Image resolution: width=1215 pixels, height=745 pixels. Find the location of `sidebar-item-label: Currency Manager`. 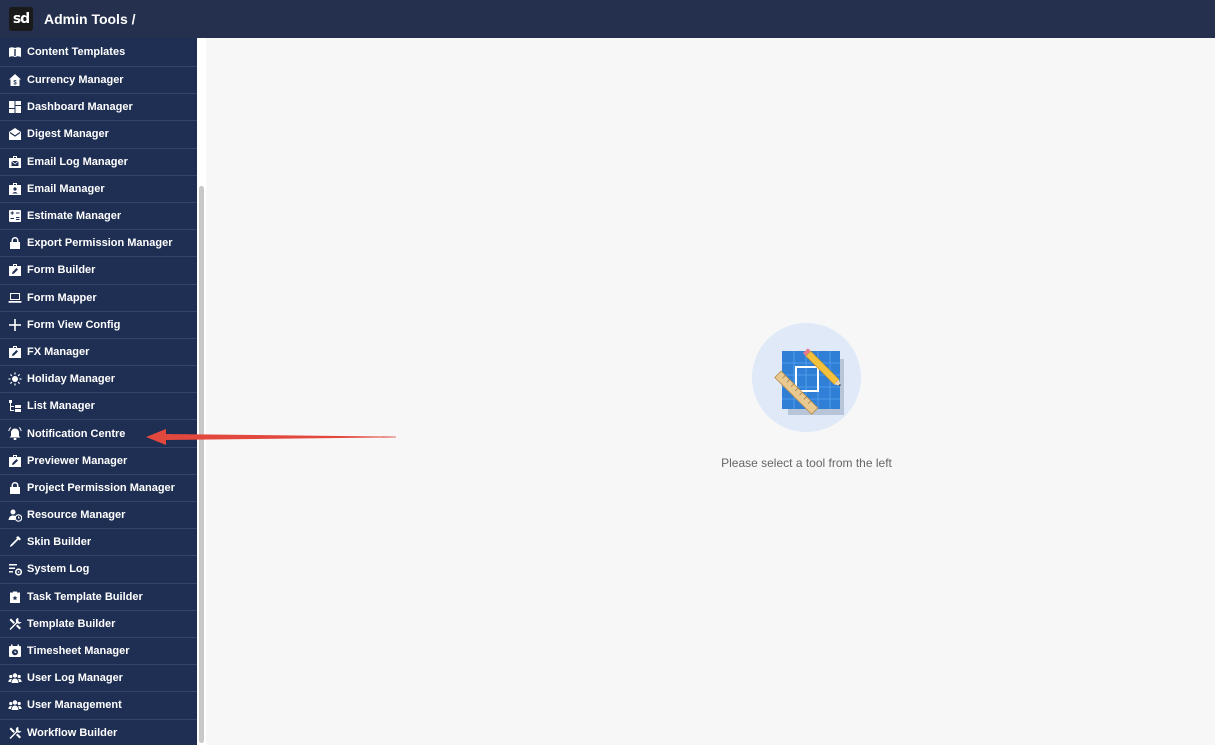

sidebar-item-label: Currency Manager is located at coordinates (75, 80).